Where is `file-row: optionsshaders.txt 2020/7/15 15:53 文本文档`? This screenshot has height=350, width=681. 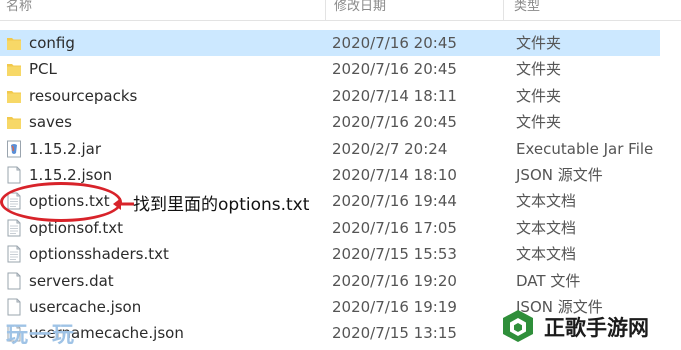 file-row: optionsshaders.txt 2020/7/15 15:53 文本文档 is located at coordinates (330, 254).